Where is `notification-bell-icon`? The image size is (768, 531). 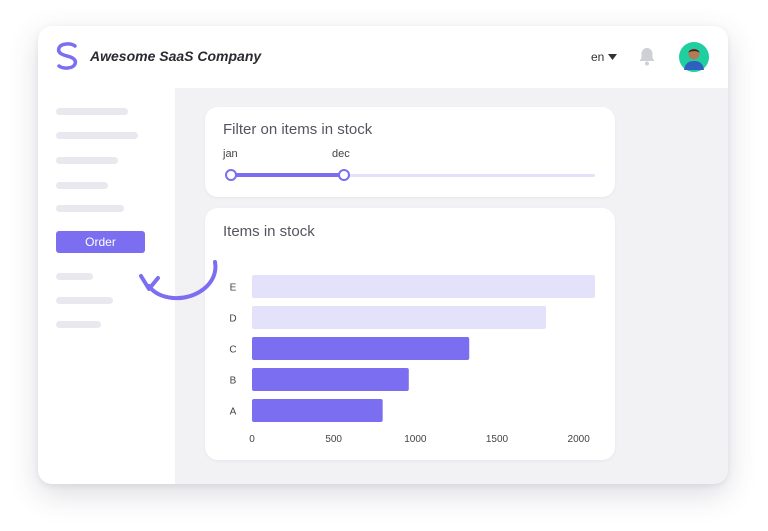 notification-bell-icon is located at coordinates (647, 56).